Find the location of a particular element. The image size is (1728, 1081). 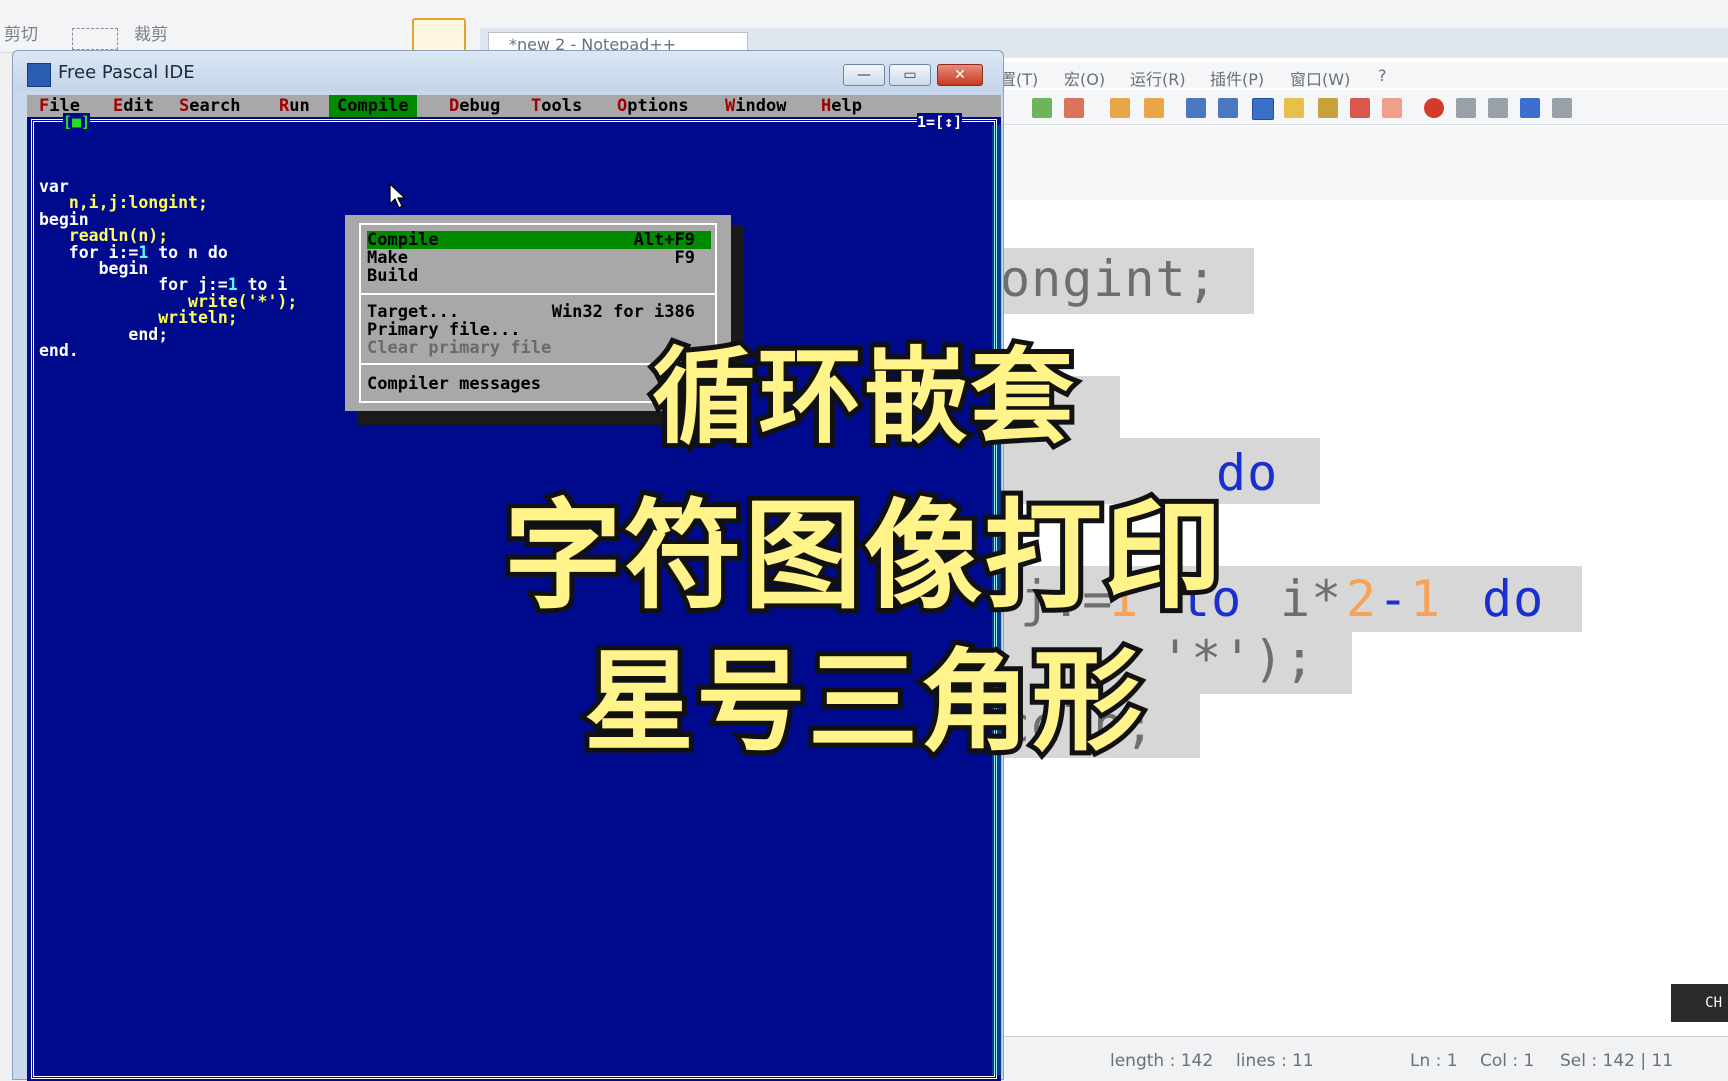

menu-debug: Debug is located at coordinates (474, 106).